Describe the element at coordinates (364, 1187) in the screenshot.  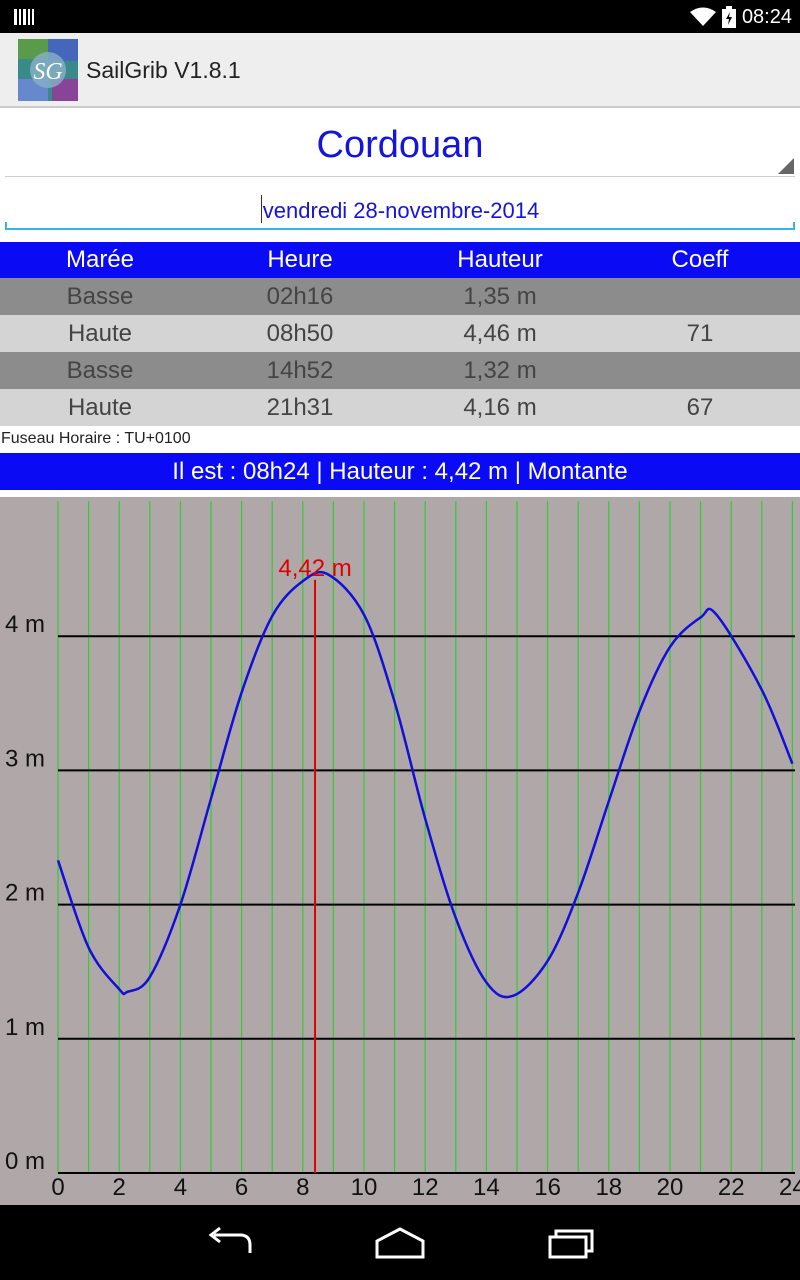
I see `x-tick-label: 10` at that location.